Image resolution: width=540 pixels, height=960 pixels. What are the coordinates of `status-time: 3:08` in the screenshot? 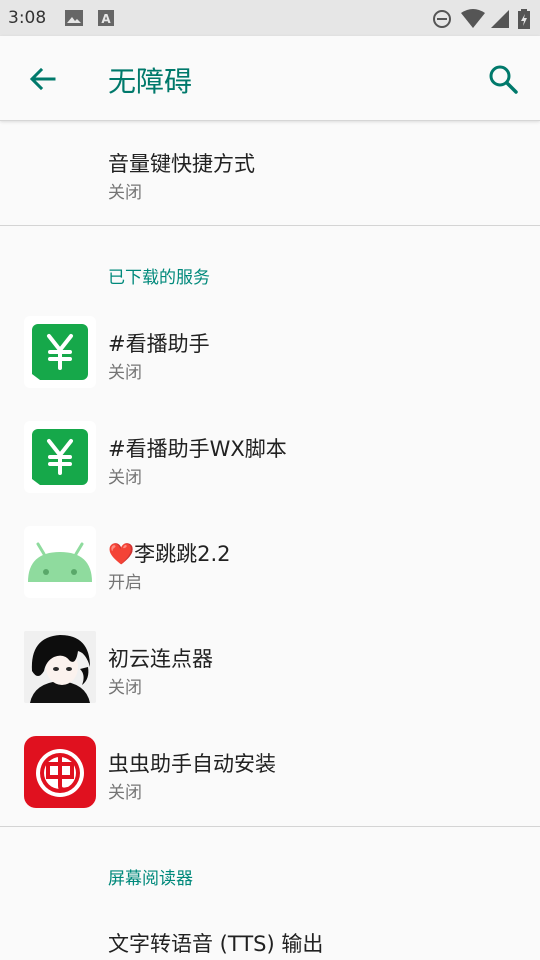 It's located at (27, 18).